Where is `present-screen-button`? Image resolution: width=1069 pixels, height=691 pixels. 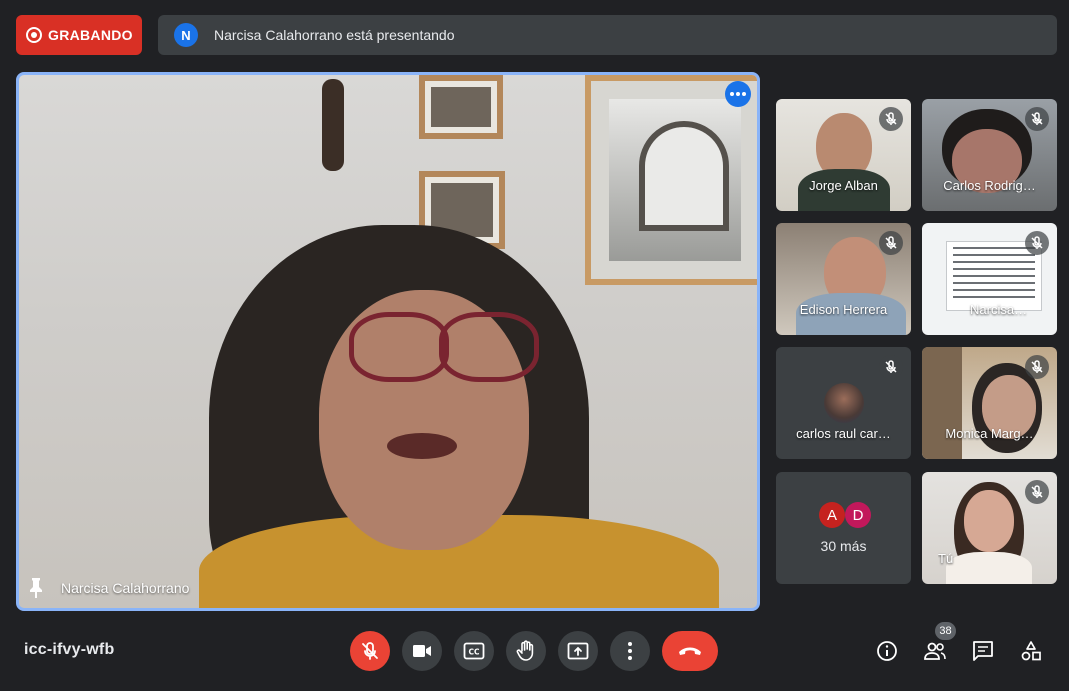 present-screen-button is located at coordinates (578, 651).